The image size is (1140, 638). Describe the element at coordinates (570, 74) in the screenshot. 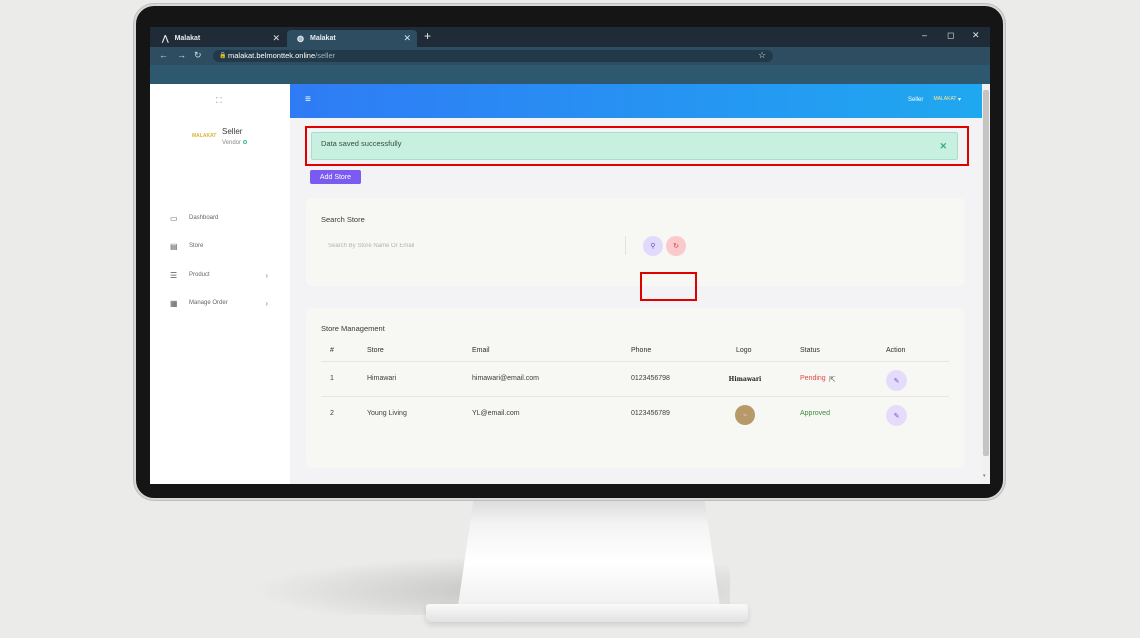

I see `page-top-band` at that location.